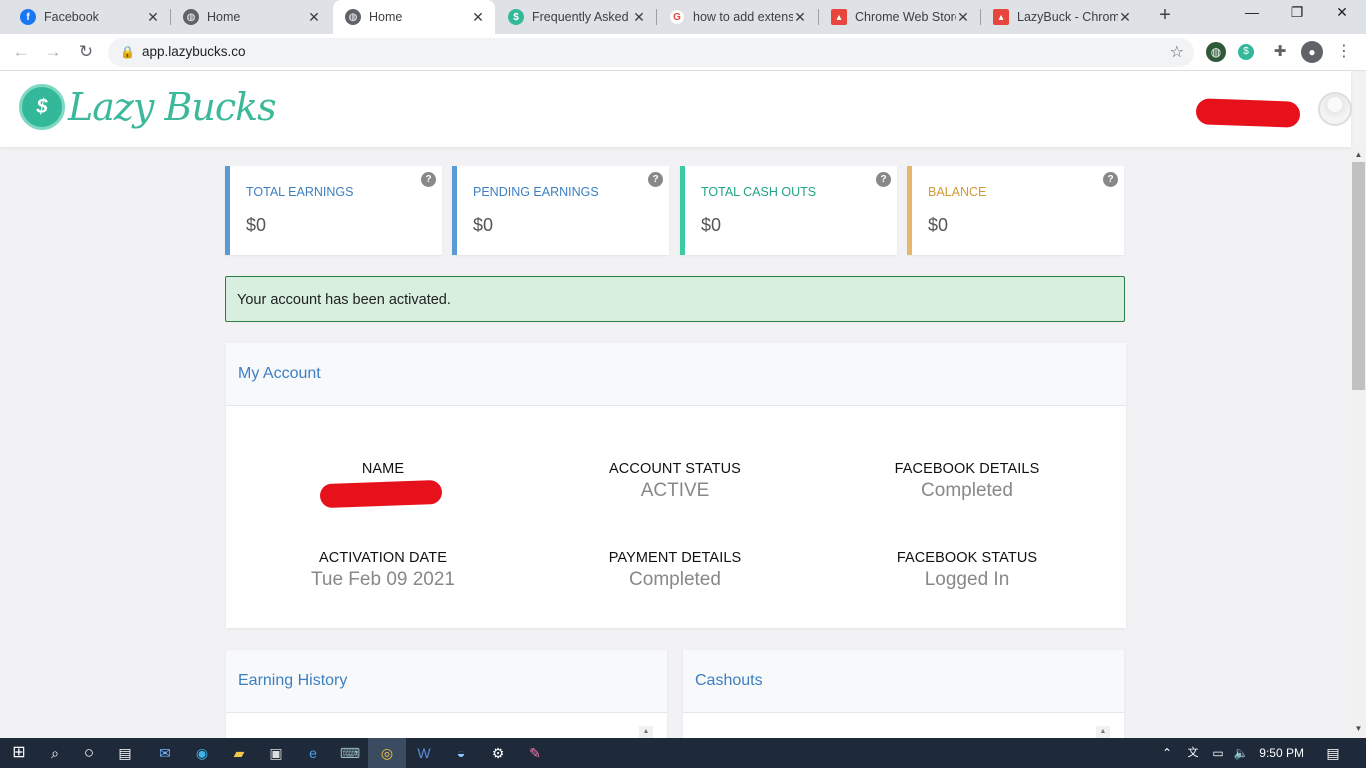 The image size is (1366, 768). Describe the element at coordinates (1248, 113) in the screenshot. I see `redacted-username` at that location.